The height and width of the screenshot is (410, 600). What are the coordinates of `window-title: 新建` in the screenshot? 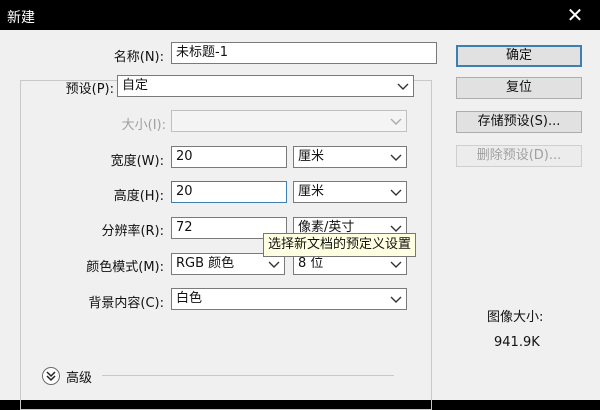 It's located at (21, 18).